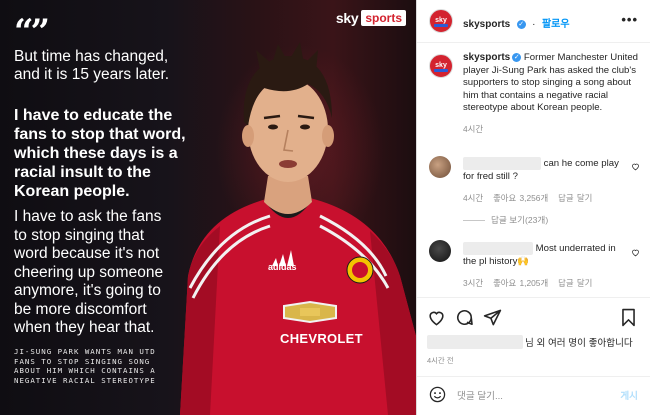  What do you see at coordinates (520, 198) in the screenshot?
I see `comment-likes: 좋아요 3,256개` at bounding box center [520, 198].